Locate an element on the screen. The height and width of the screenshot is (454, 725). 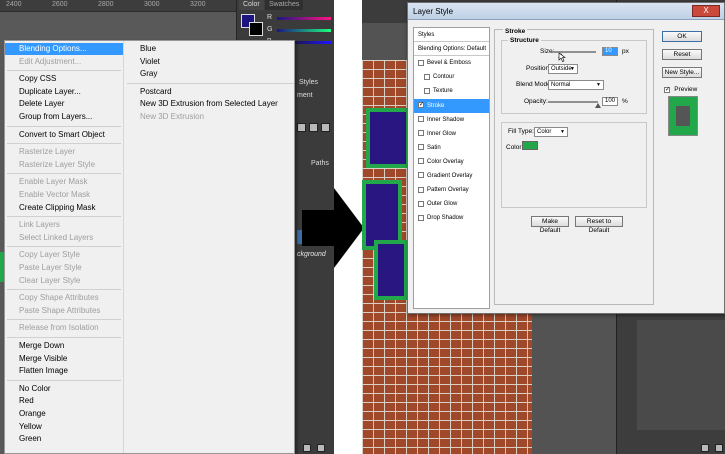
menu-item: Orange is located at coordinates (64, 414).